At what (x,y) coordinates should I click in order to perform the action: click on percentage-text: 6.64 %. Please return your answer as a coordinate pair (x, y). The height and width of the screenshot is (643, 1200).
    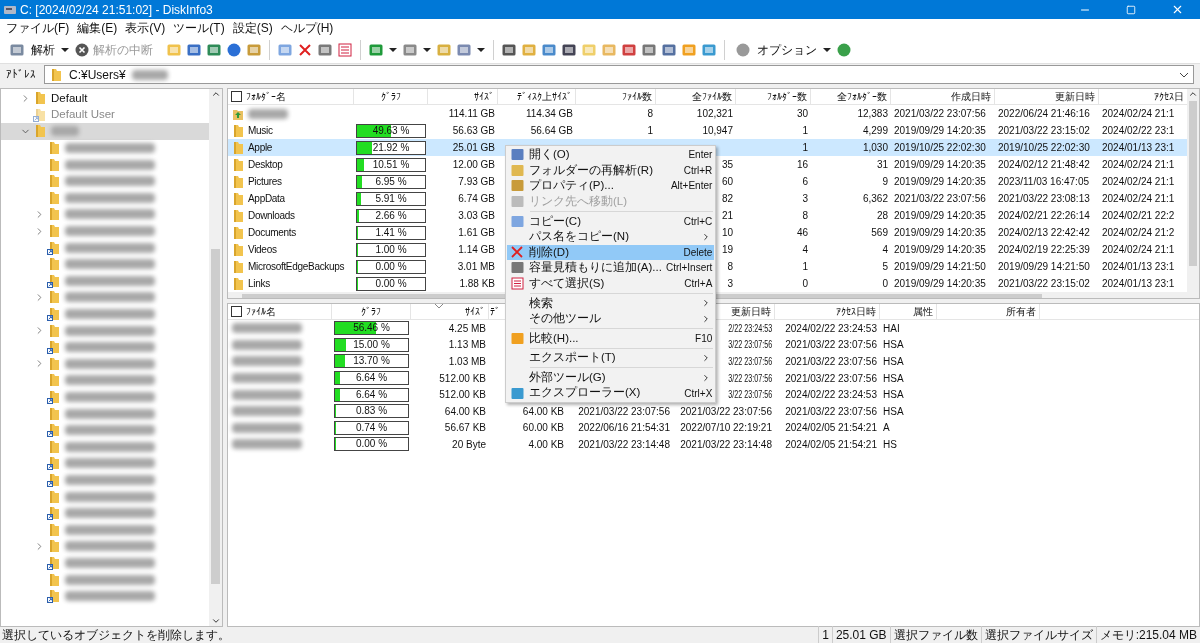
    Looking at the image, I should click on (371, 394).